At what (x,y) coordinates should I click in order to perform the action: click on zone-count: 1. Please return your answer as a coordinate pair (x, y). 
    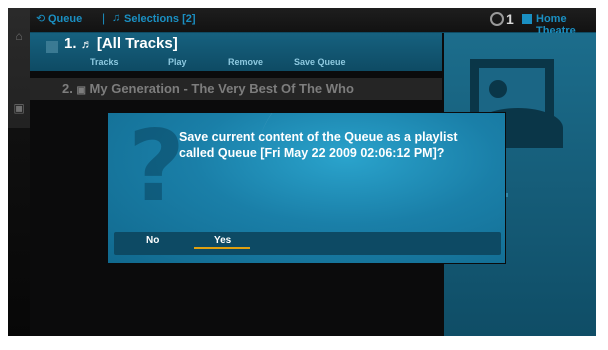
    Looking at the image, I should click on (510, 19).